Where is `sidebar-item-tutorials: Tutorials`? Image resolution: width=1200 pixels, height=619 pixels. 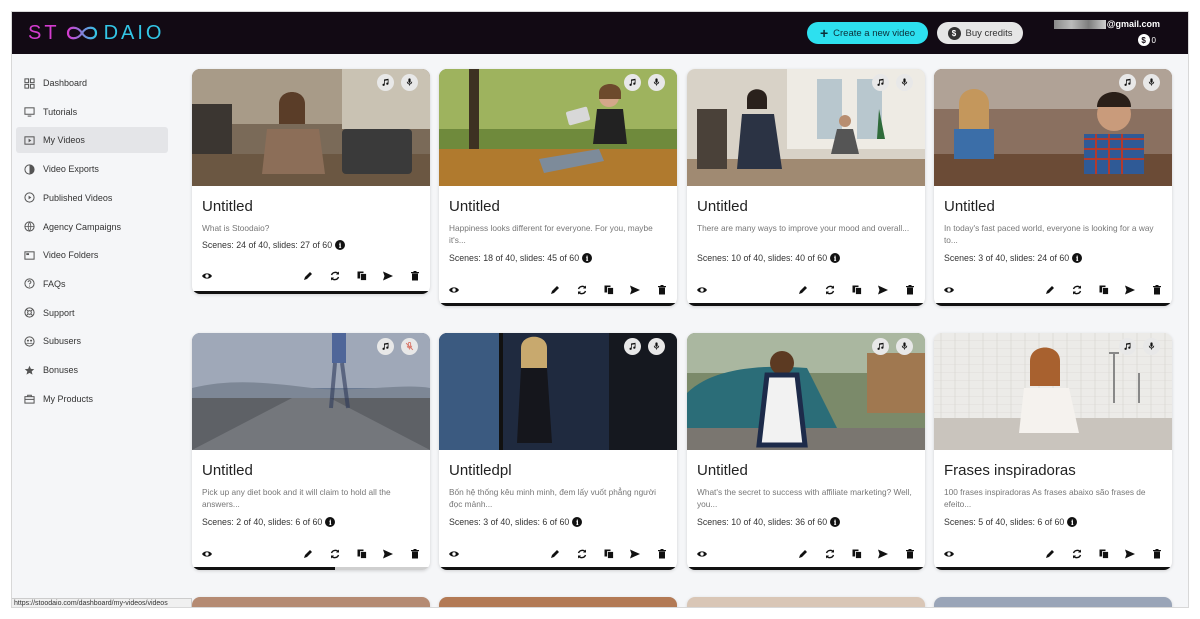 sidebar-item-tutorials: Tutorials is located at coordinates (92, 112).